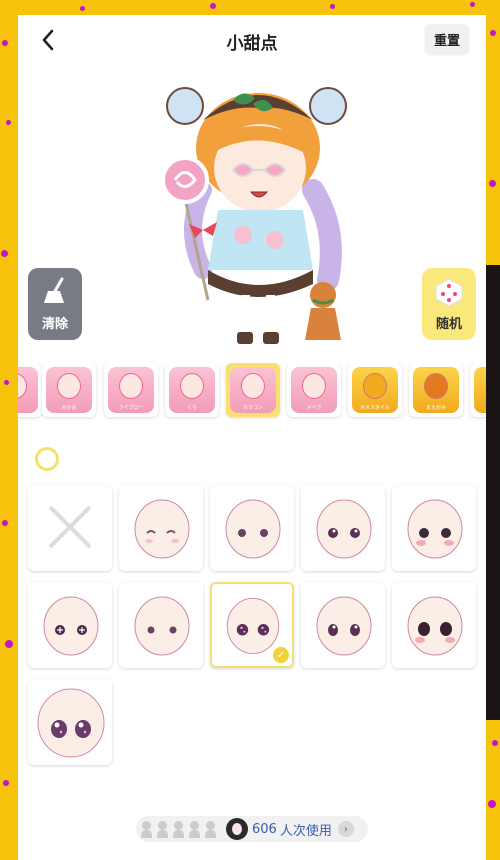 The width and height of the screenshot is (500, 860). I want to click on close-icon, so click(70, 527).